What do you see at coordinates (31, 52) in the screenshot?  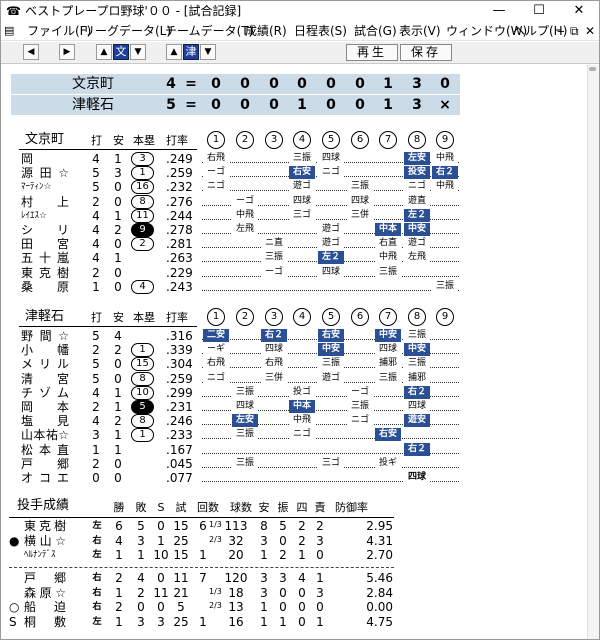 I see `prev-game-button: ◀` at bounding box center [31, 52].